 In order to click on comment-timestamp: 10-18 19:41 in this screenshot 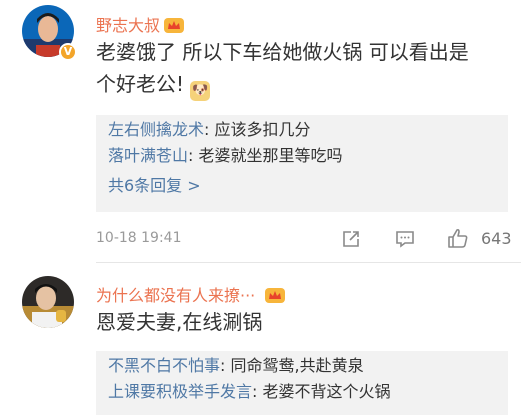, I will do `click(139, 238)`.